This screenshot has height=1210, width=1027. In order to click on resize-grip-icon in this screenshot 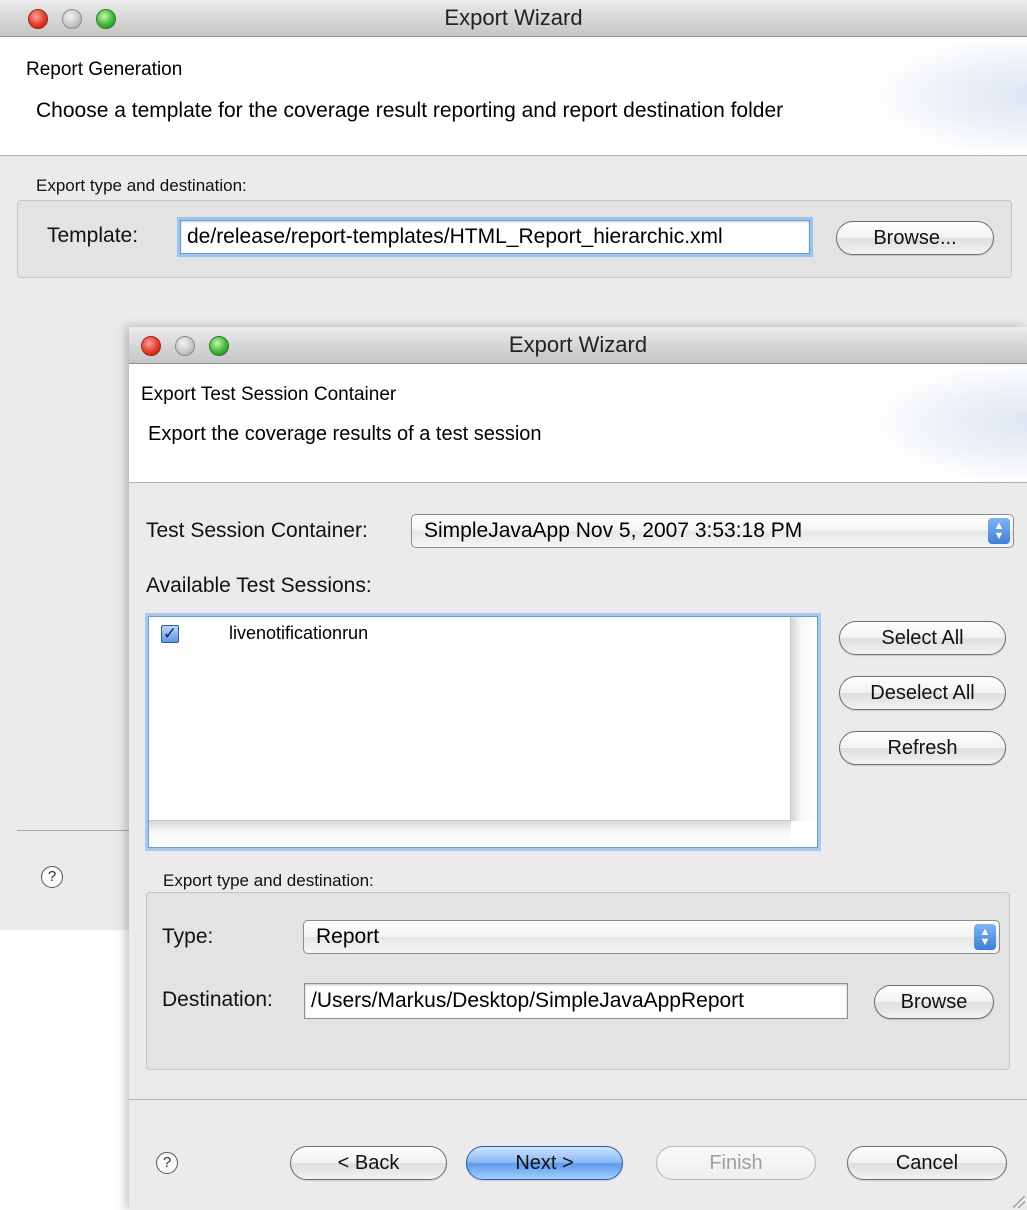, I will do `click(1019, 1202)`.